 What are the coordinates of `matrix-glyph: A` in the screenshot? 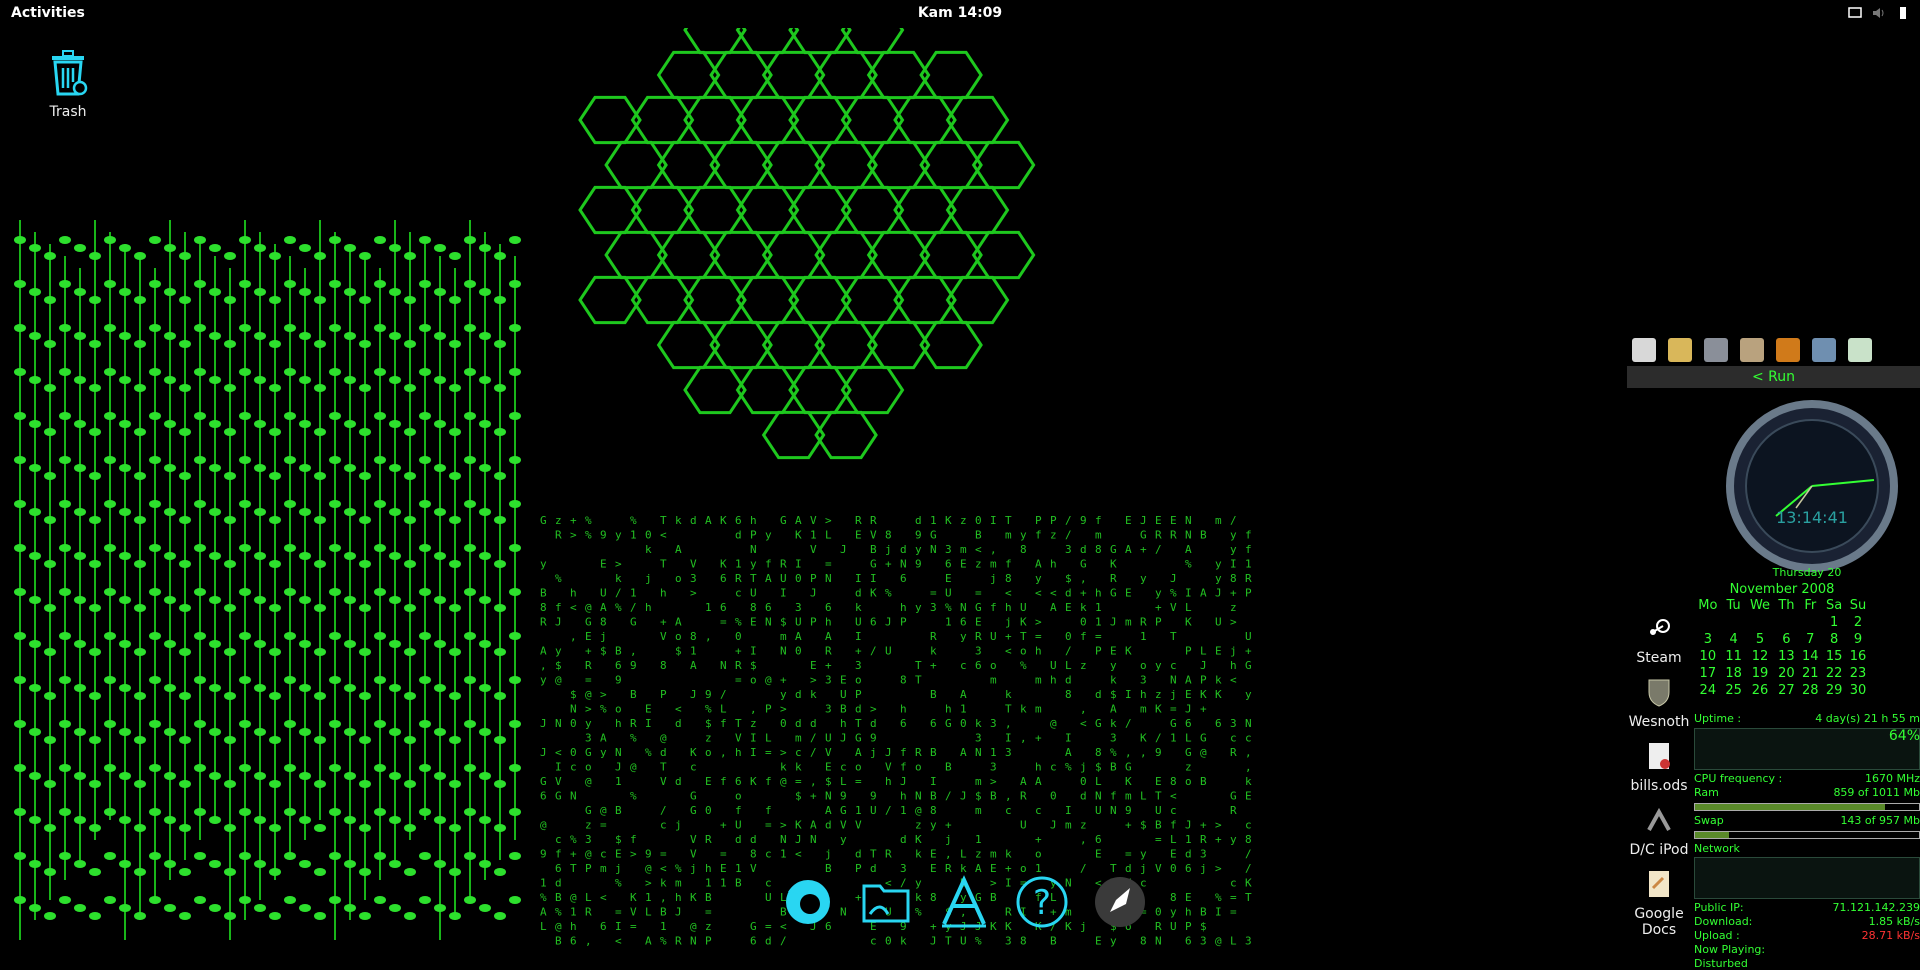 It's located at (963, 694).